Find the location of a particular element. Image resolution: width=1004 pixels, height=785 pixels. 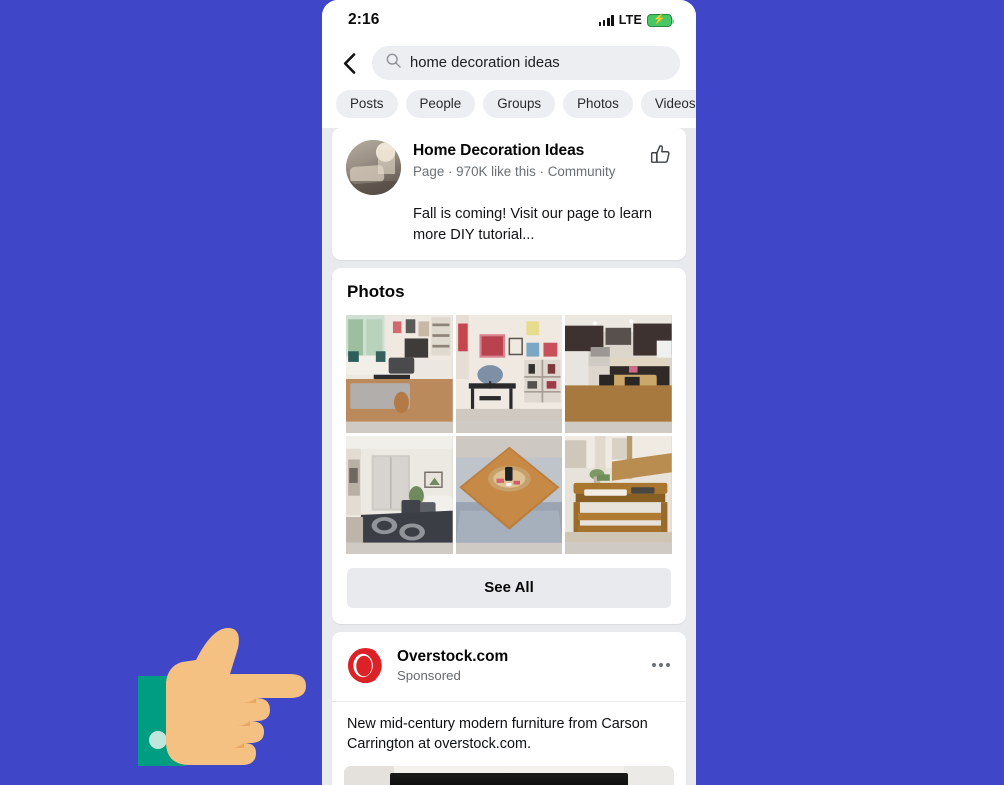

back-chevron-icon is located at coordinates (349, 63).